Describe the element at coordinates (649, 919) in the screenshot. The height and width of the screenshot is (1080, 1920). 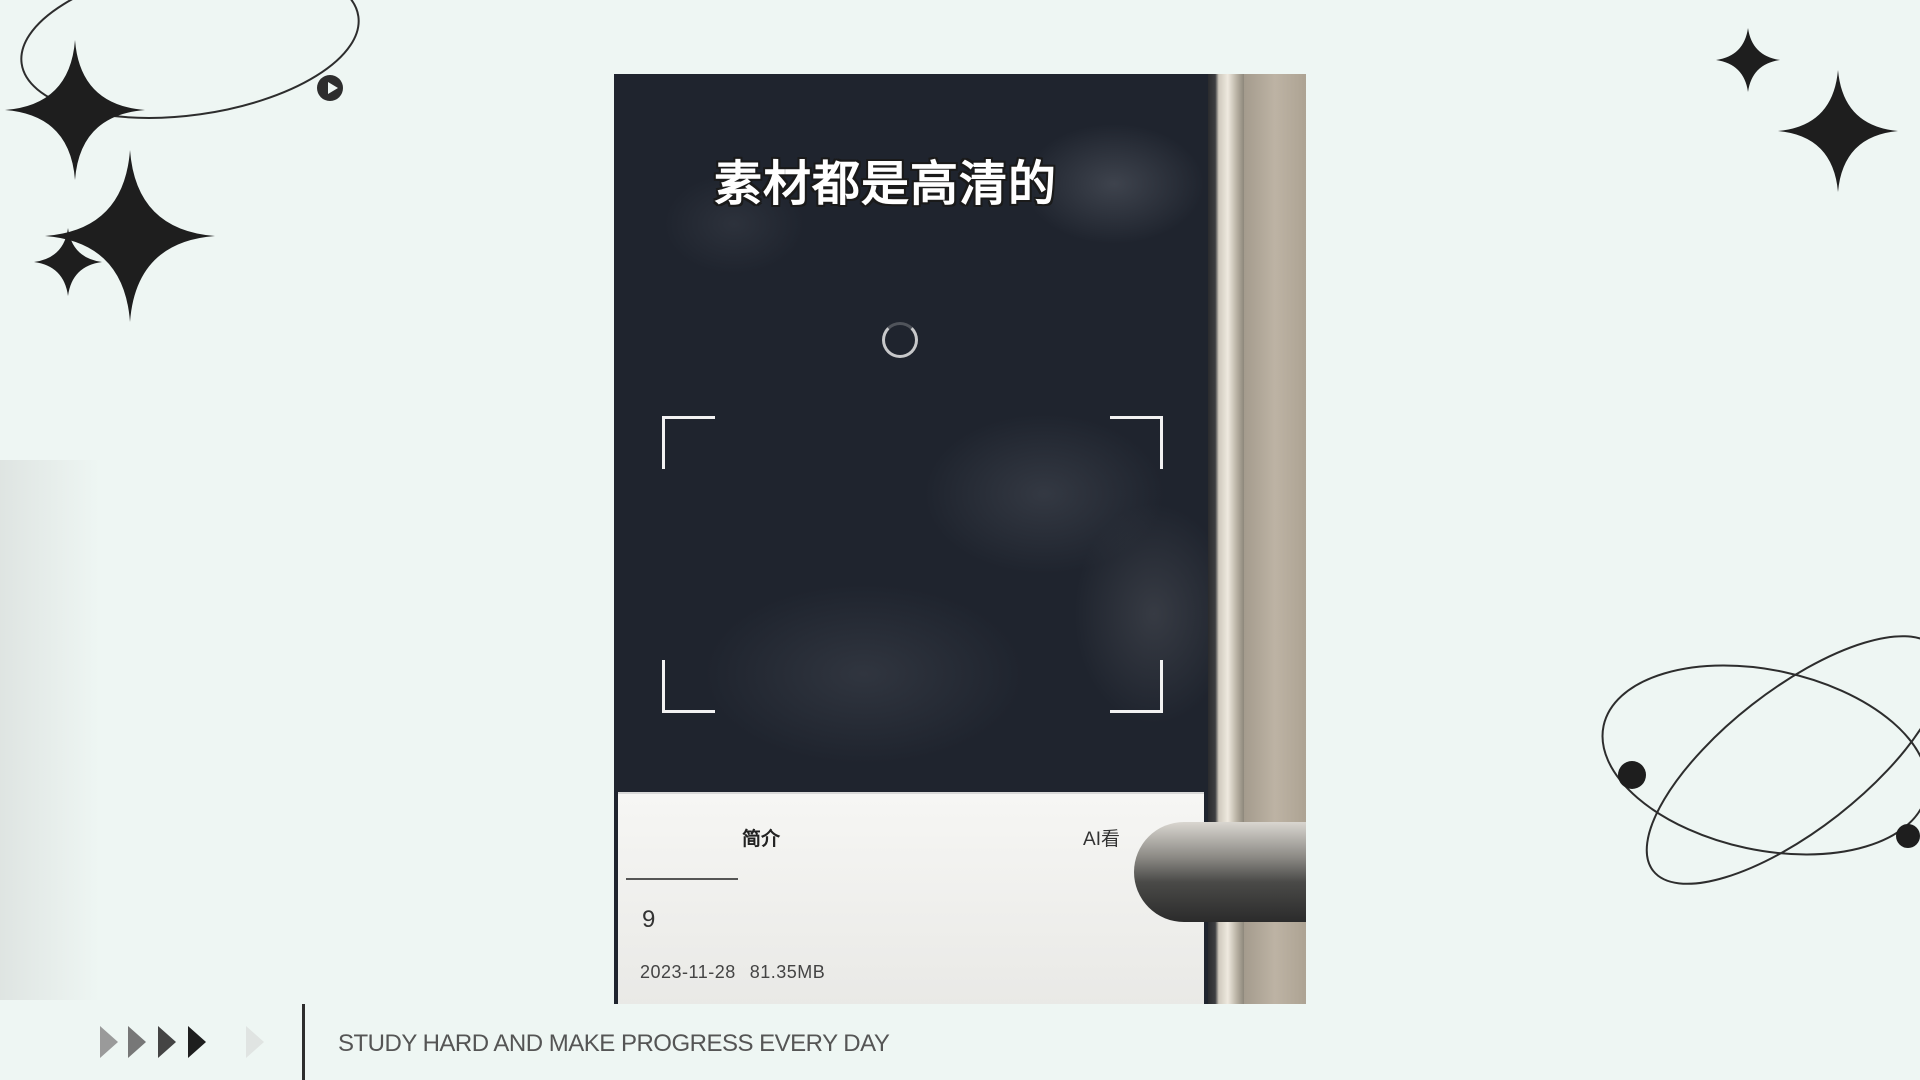
I see `episode-number: 9` at that location.